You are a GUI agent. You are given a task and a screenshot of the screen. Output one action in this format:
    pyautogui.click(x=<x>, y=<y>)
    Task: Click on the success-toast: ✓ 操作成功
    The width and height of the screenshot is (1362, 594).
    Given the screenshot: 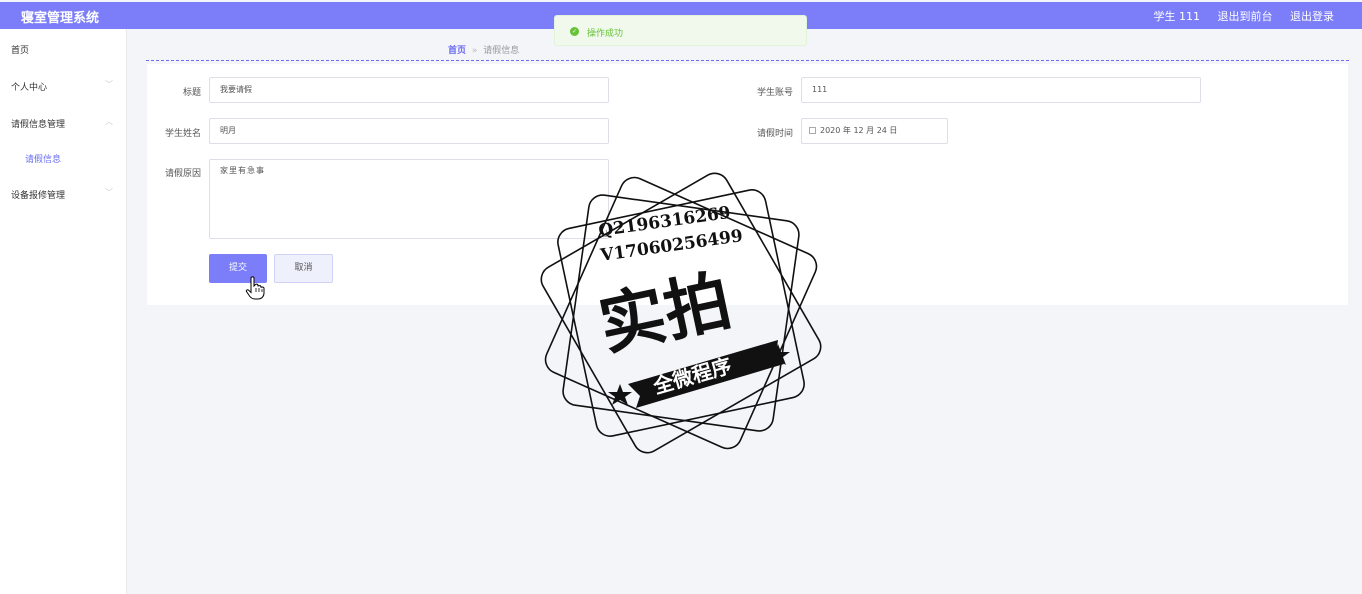 What is the action you would take?
    pyautogui.click(x=680, y=30)
    